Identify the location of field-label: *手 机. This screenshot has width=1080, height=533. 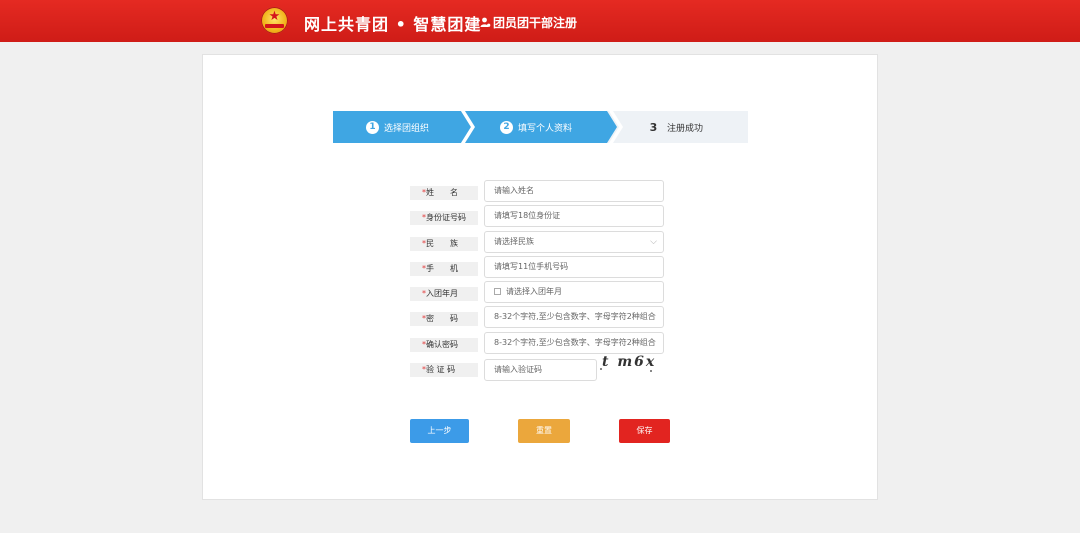
(444, 269).